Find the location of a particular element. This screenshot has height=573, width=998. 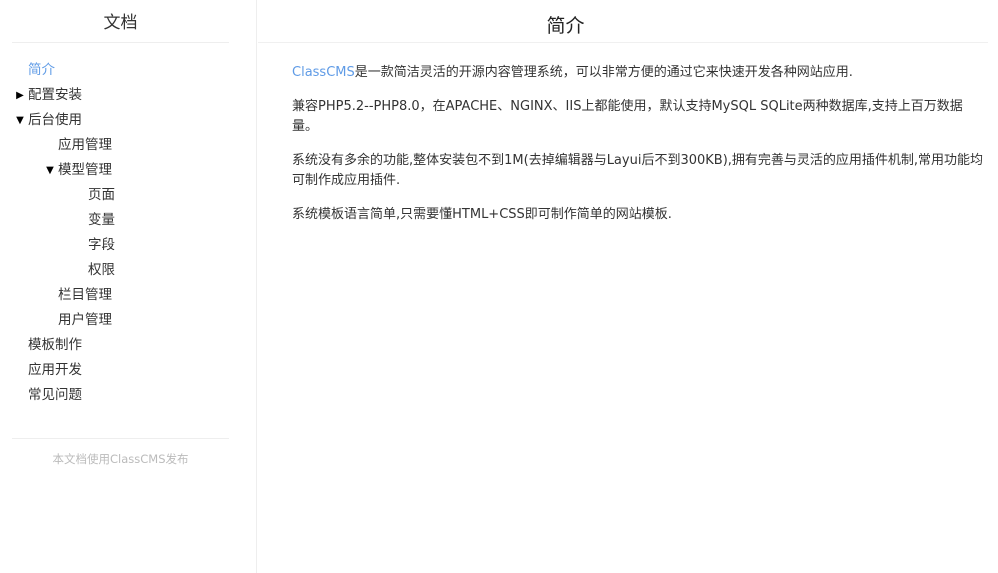

sidebar-item-column-management: 栏目管理 is located at coordinates (128, 295).